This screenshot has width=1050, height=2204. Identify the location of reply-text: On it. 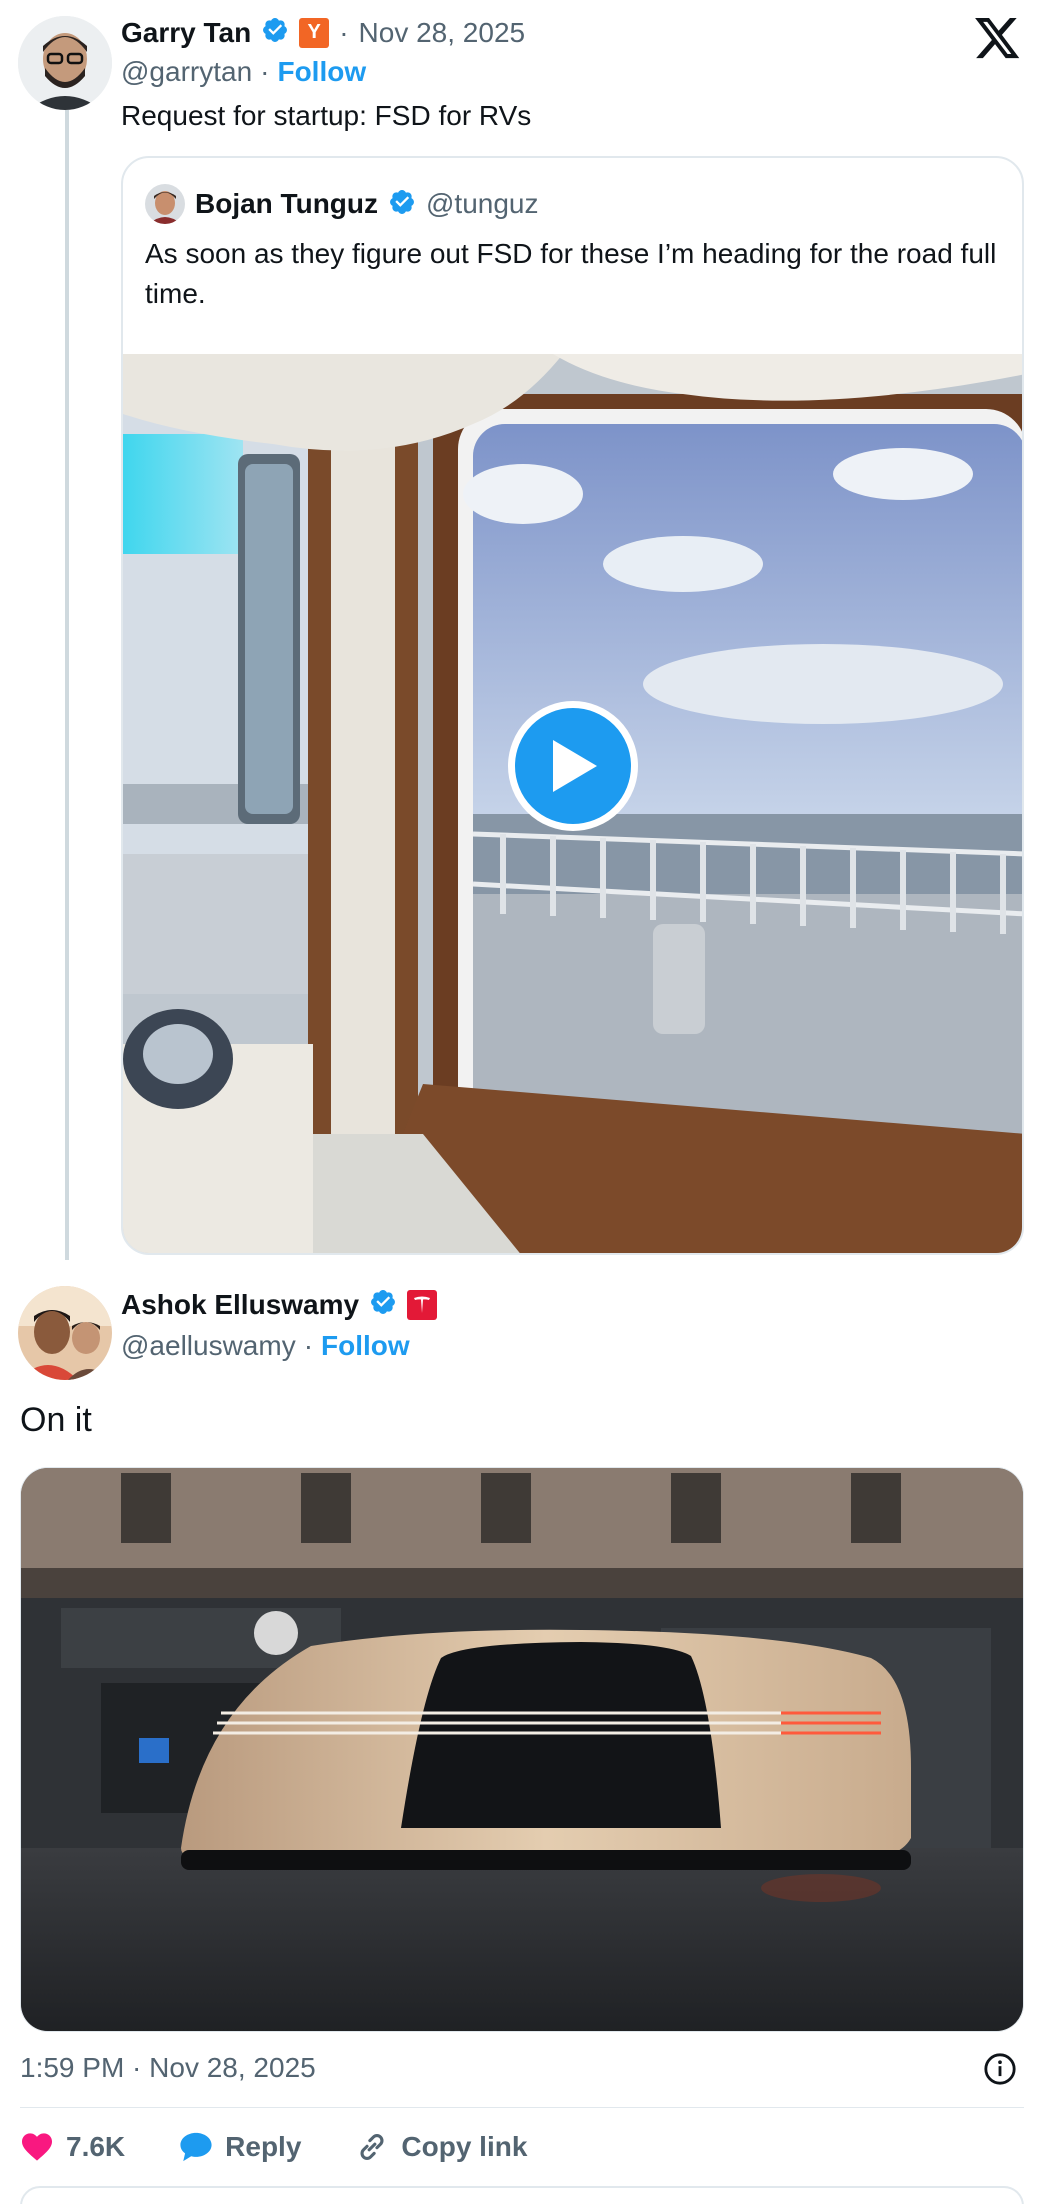
(56, 1420).